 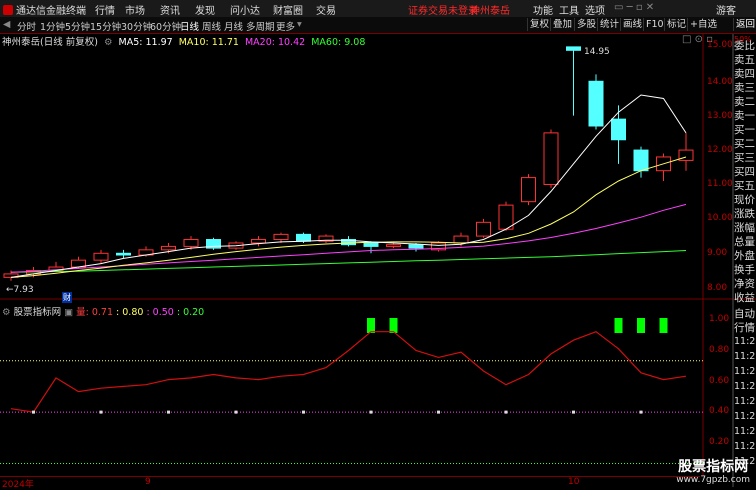 I want to click on tab-daily: 日线, so click(x=189, y=26).